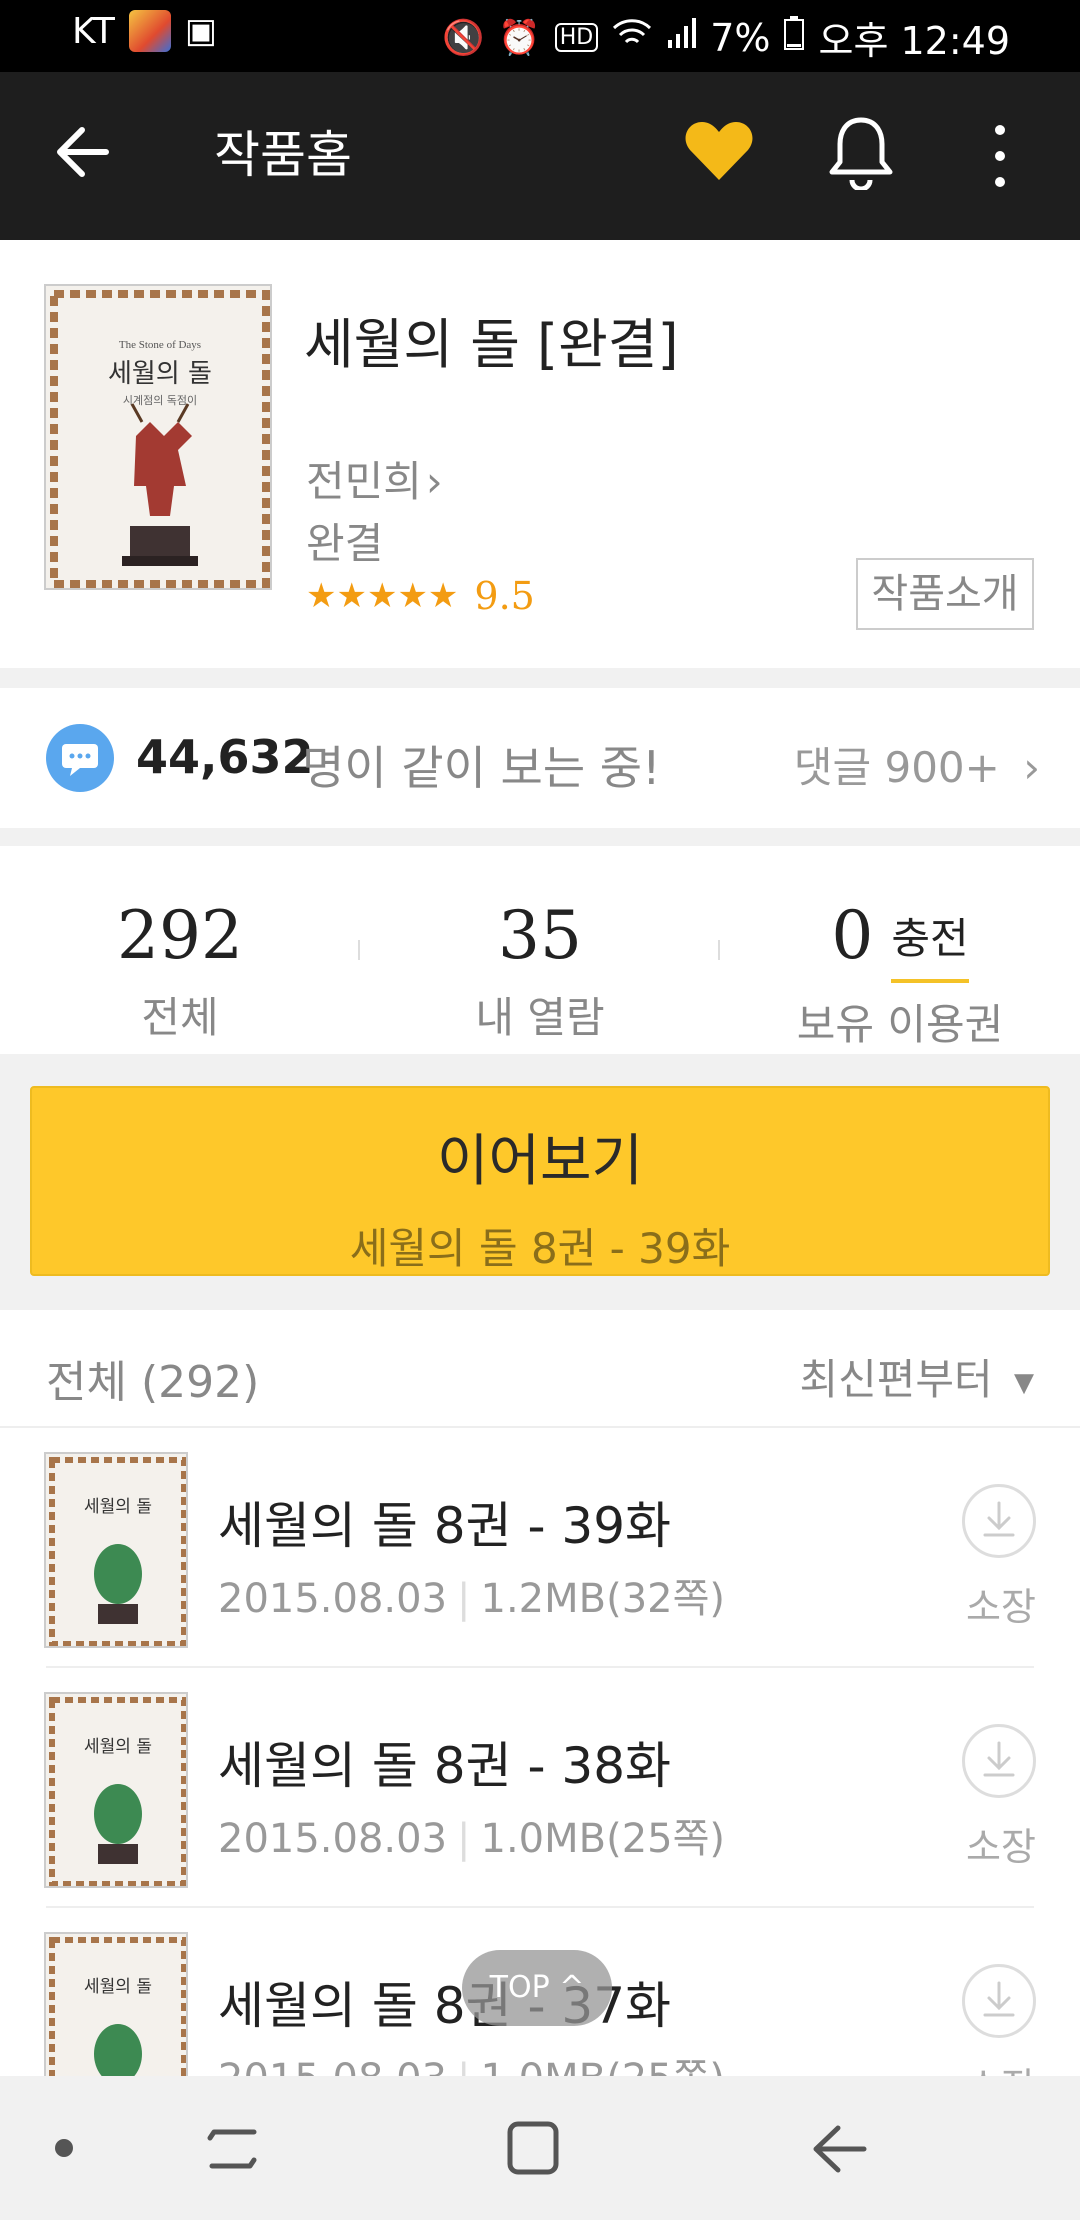 The height and width of the screenshot is (2220, 1080). I want to click on work-intro-button: 작품소개, so click(945, 594).